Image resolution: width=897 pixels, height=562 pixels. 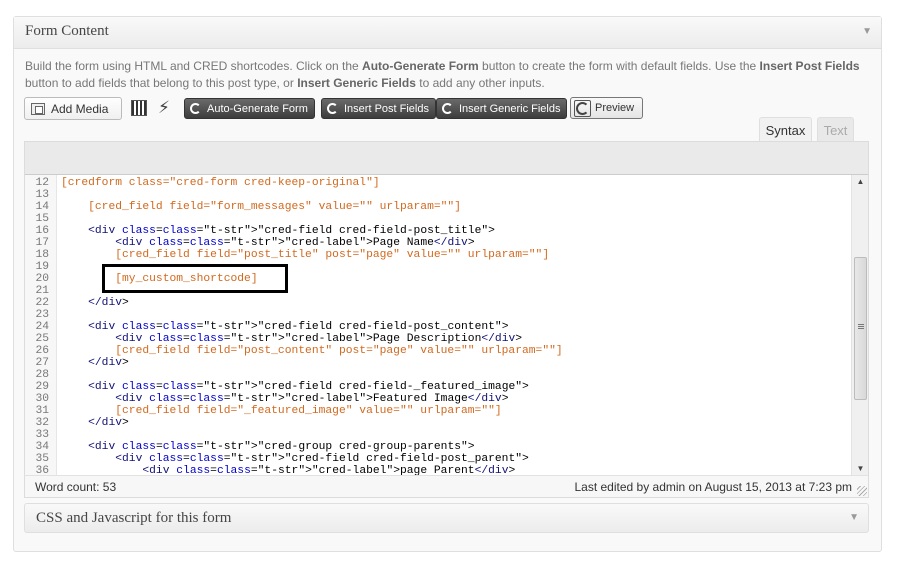 What do you see at coordinates (446, 158) in the screenshot?
I see `quicktags-bar` at bounding box center [446, 158].